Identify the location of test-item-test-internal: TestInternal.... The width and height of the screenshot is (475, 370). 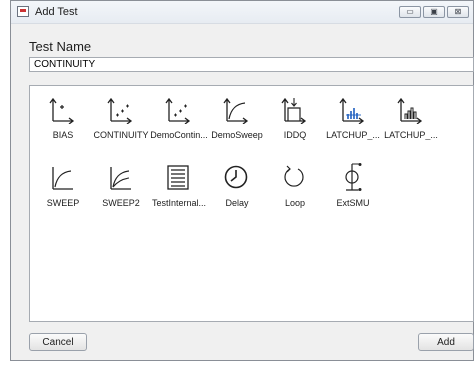
(179, 192).